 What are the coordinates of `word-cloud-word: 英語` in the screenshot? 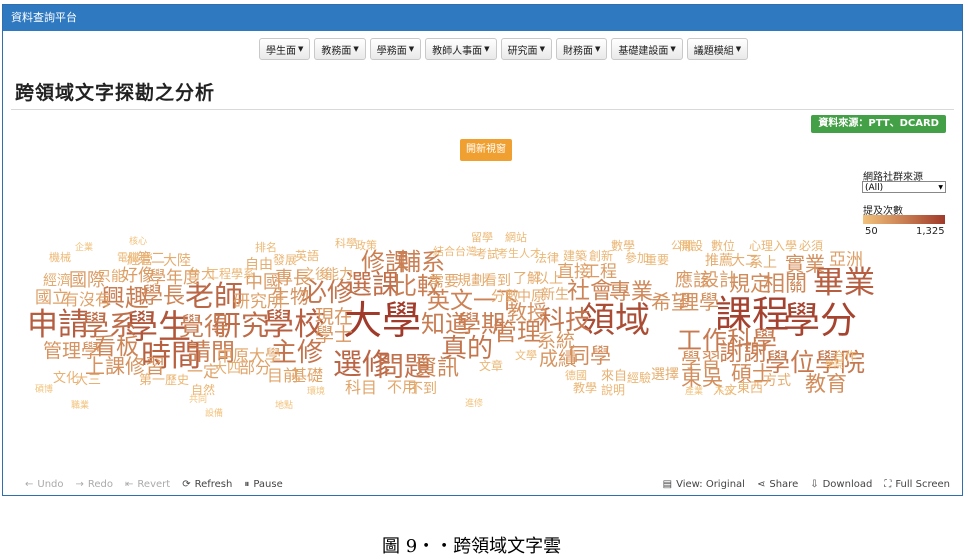 It's located at (307, 256).